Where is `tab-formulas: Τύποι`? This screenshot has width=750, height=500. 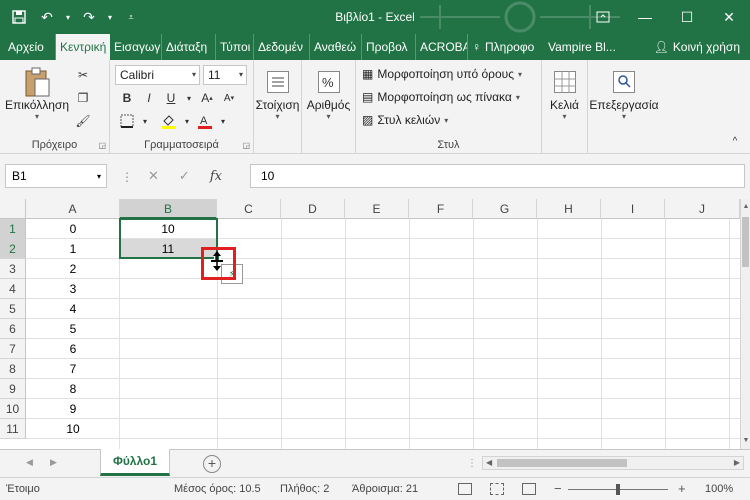 tab-formulas: Τύποι is located at coordinates (235, 47).